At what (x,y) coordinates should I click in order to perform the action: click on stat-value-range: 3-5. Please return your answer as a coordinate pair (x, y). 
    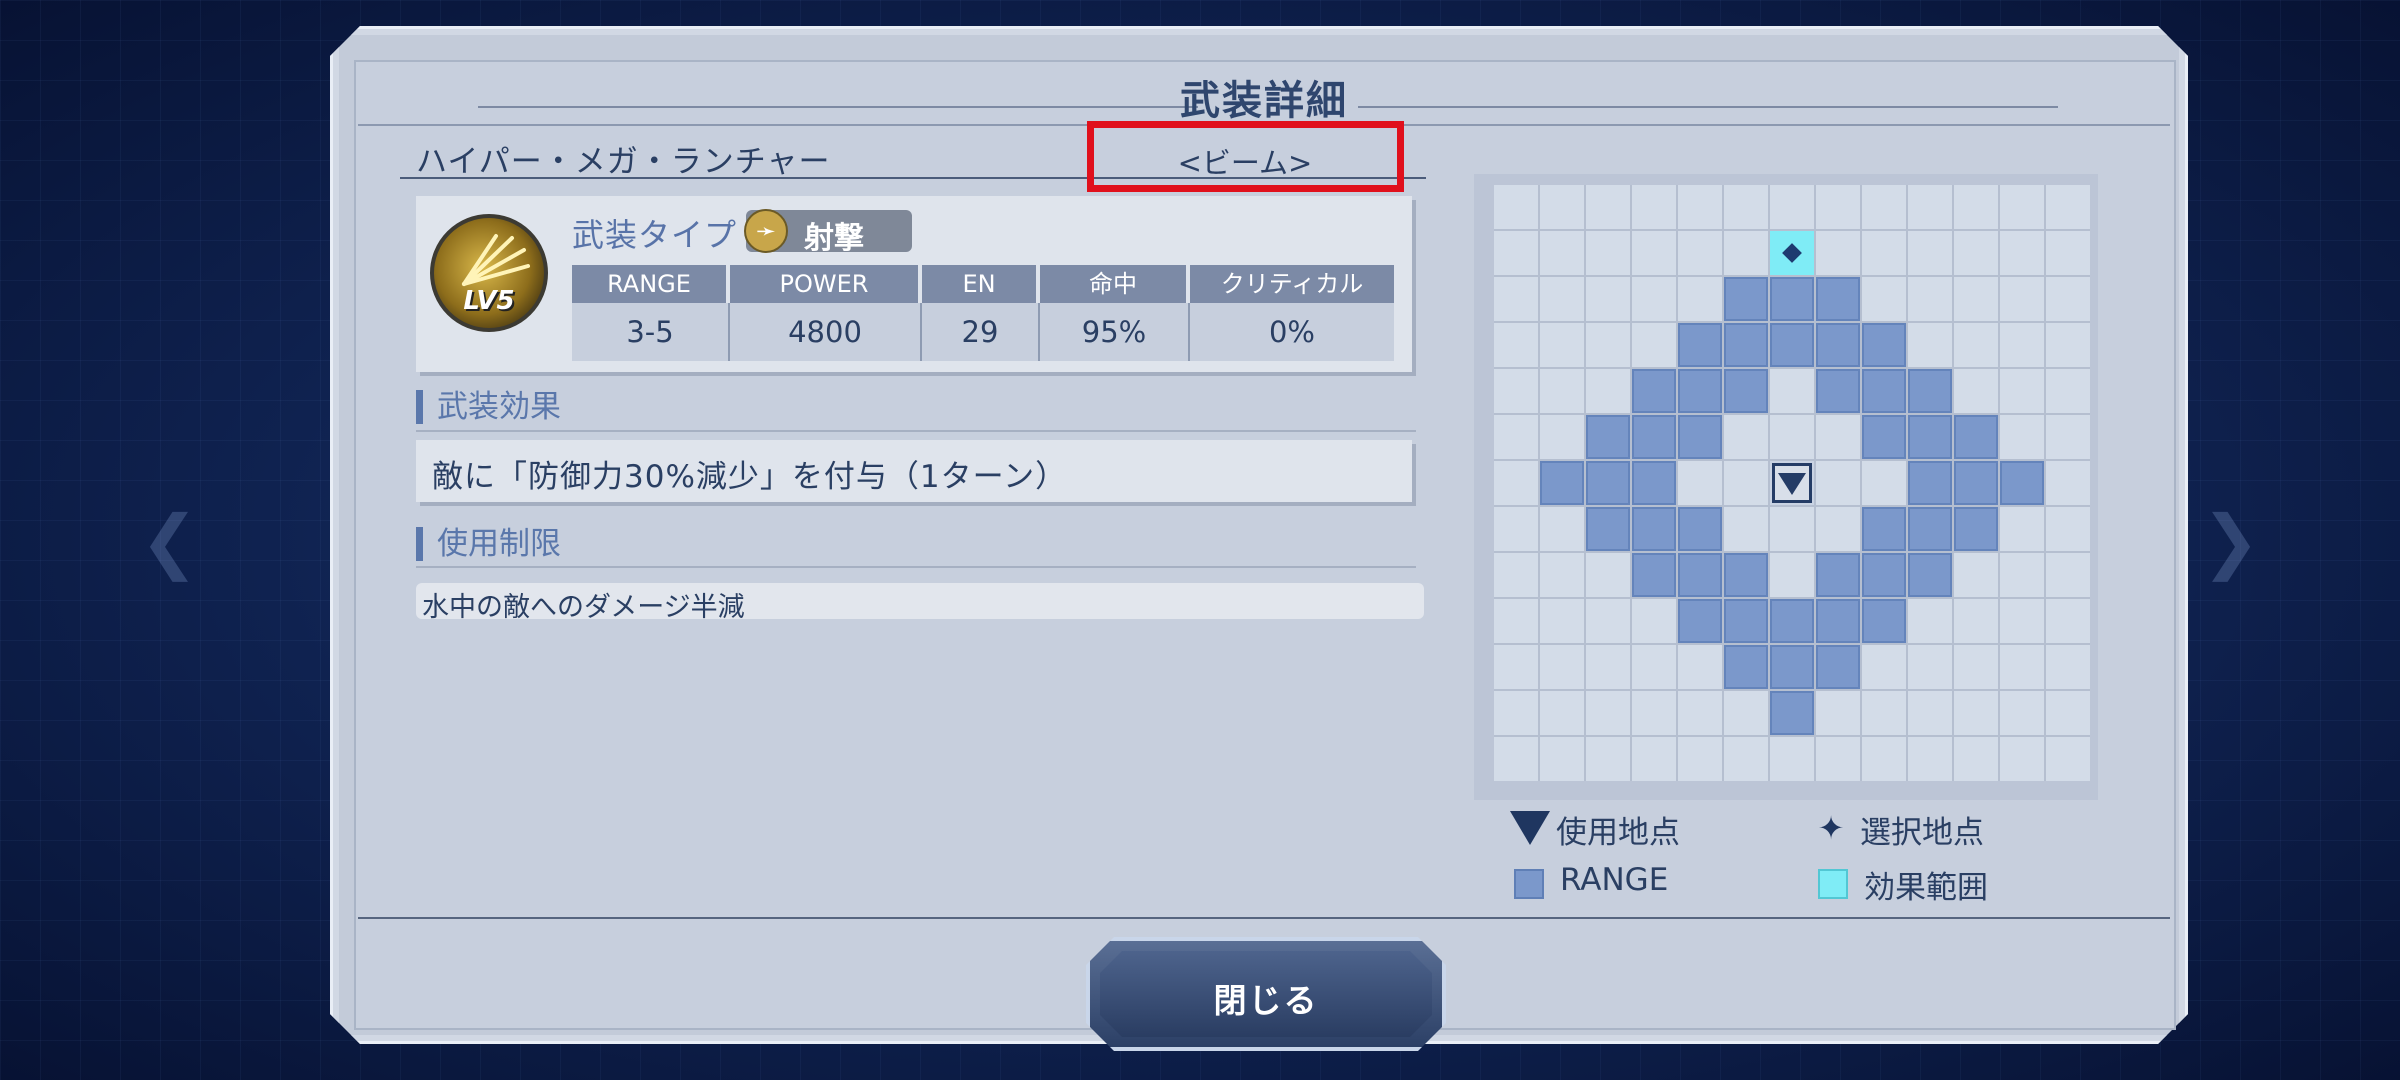
    Looking at the image, I should click on (651, 332).